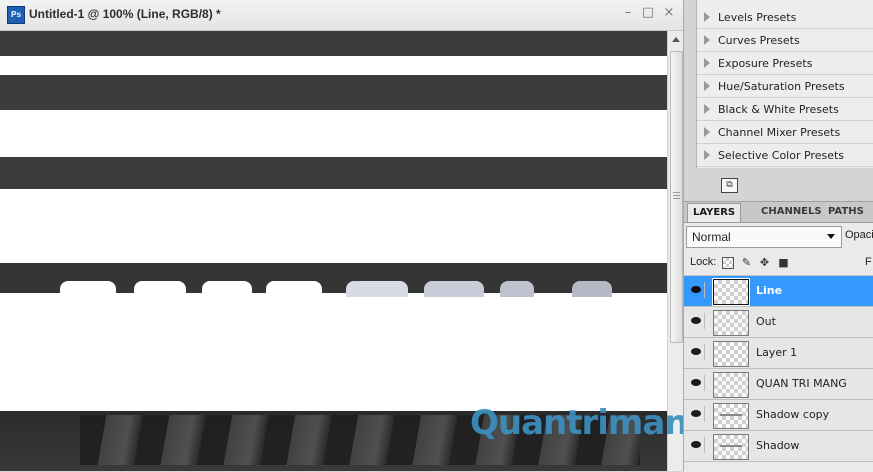  What do you see at coordinates (868, 262) in the screenshot?
I see `fill-label: F` at bounding box center [868, 262].